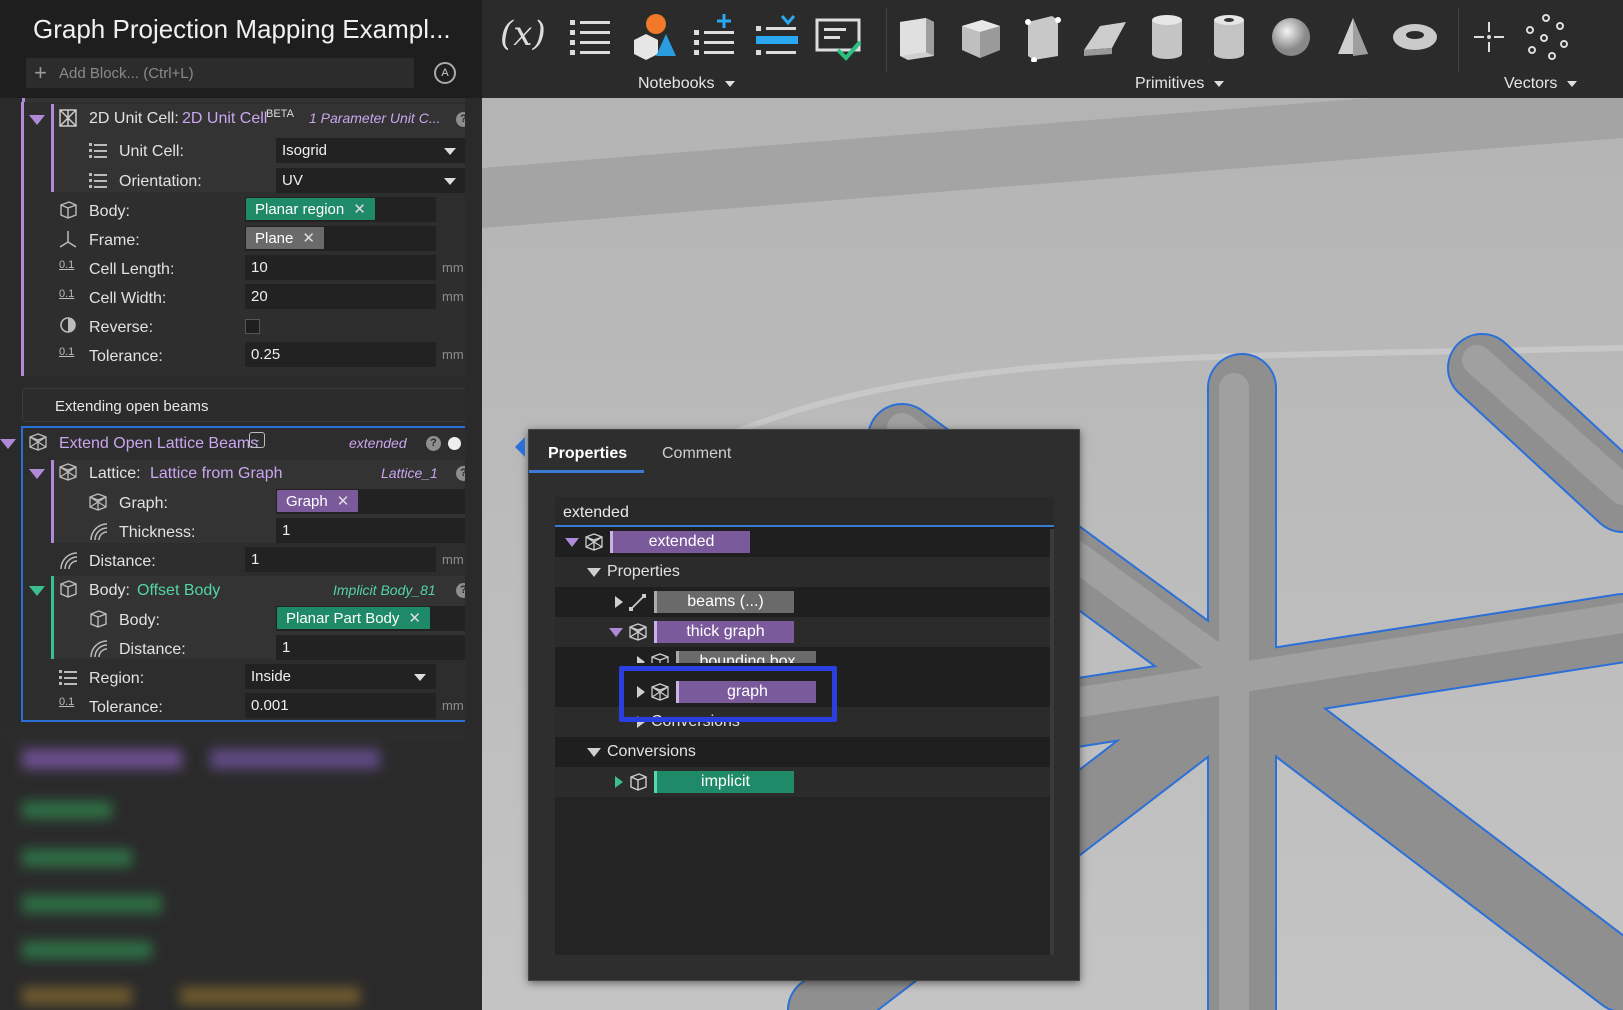 This screenshot has width=1623, height=1010. I want to click on extend-block-title: Extend Open Lattice Beams, so click(158, 444).